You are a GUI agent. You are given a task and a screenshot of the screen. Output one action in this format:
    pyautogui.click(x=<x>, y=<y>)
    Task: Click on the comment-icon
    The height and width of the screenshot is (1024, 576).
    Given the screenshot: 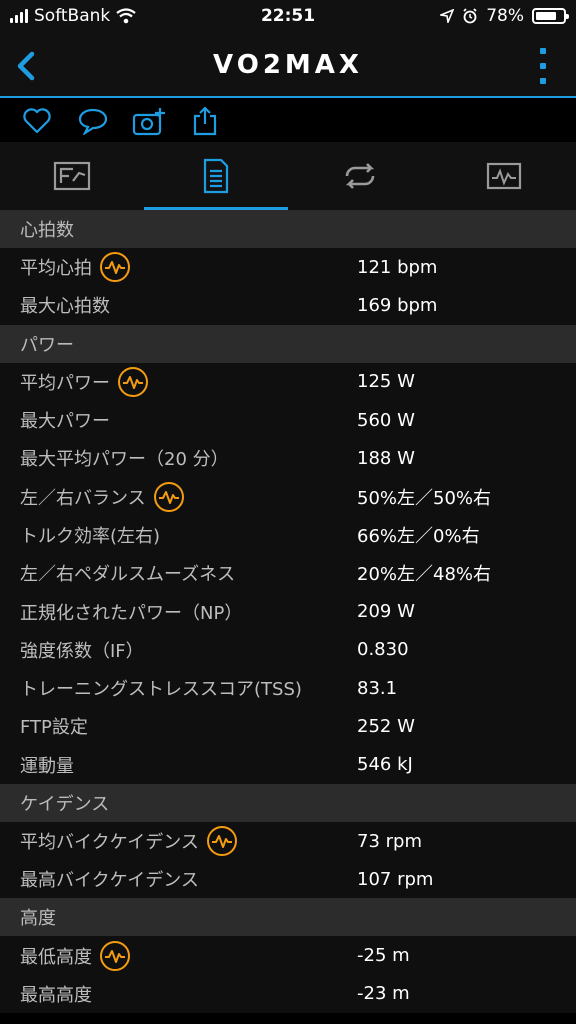 What is the action you would take?
    pyautogui.click(x=93, y=121)
    